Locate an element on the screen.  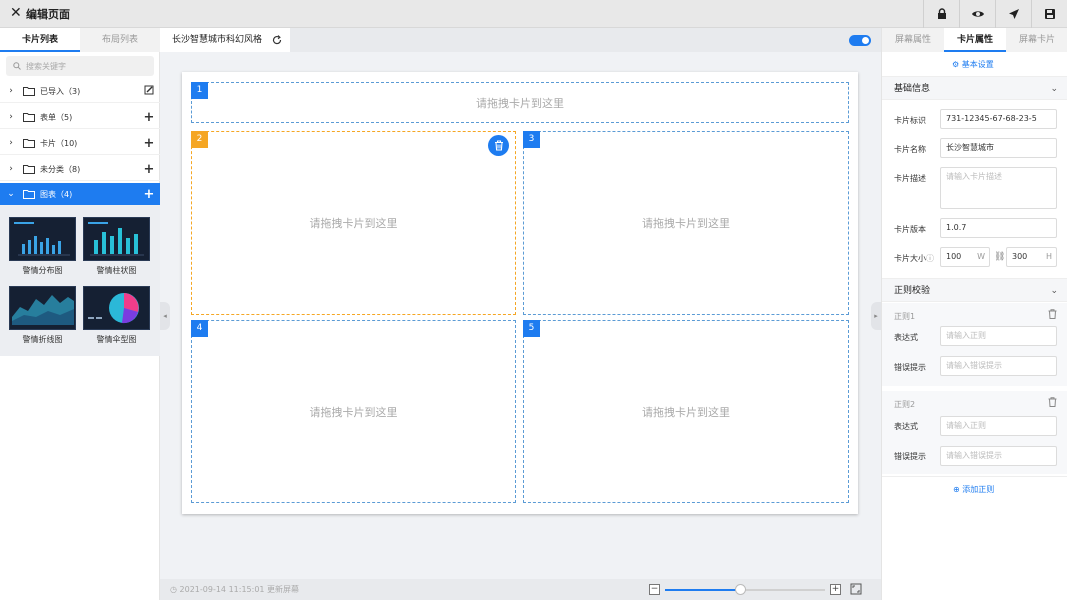
tree-item-label: 图表（4) is located at coordinates (56, 194).